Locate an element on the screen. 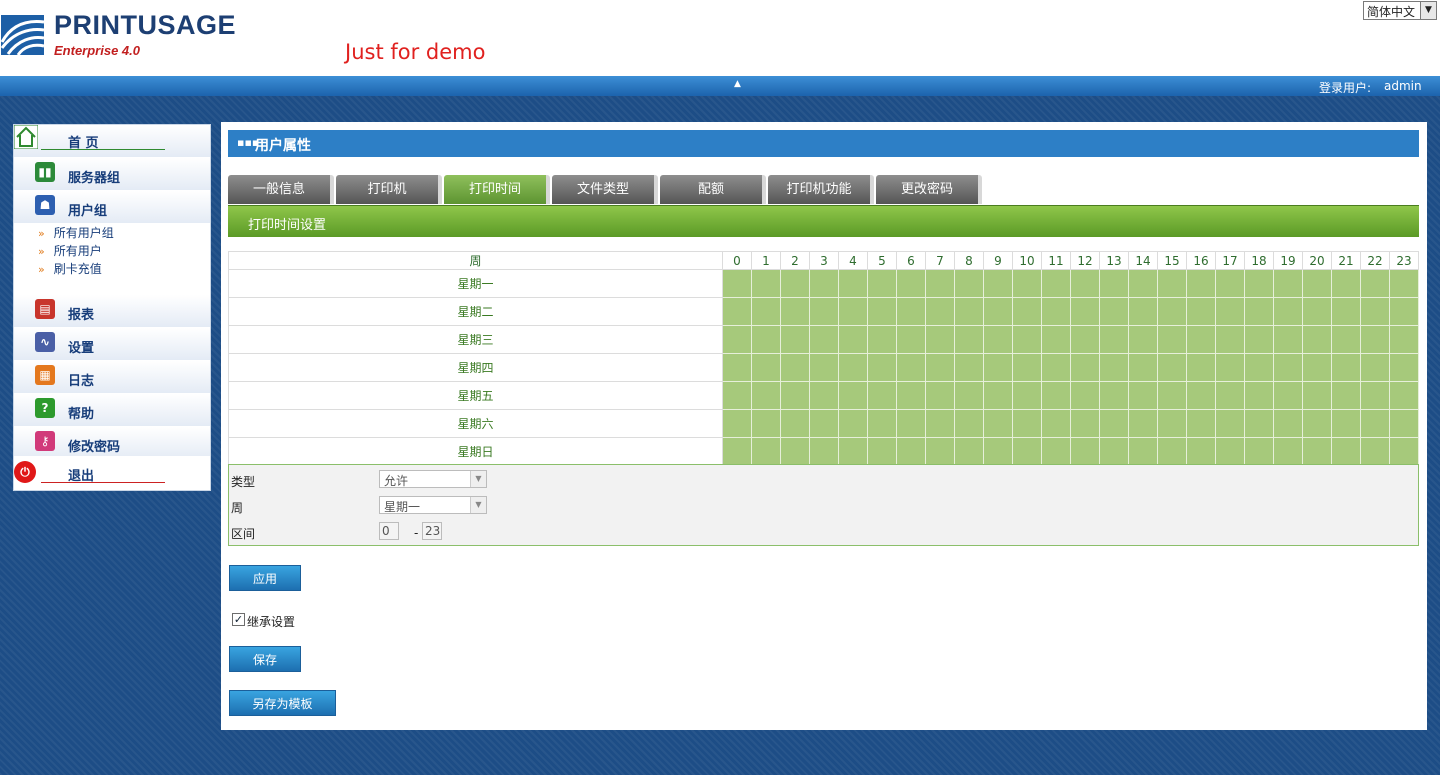 Image resolution: width=1440 pixels, height=775 pixels. collapse-up-icon: ▲ is located at coordinates (737, 84).